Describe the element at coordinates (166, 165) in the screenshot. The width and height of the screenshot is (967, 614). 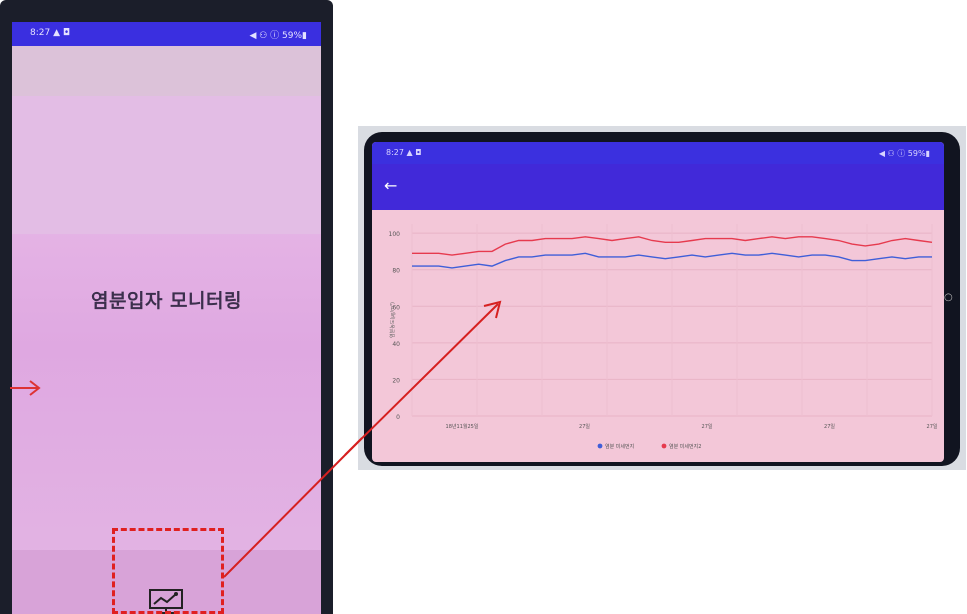
I see `left-header-band` at that location.